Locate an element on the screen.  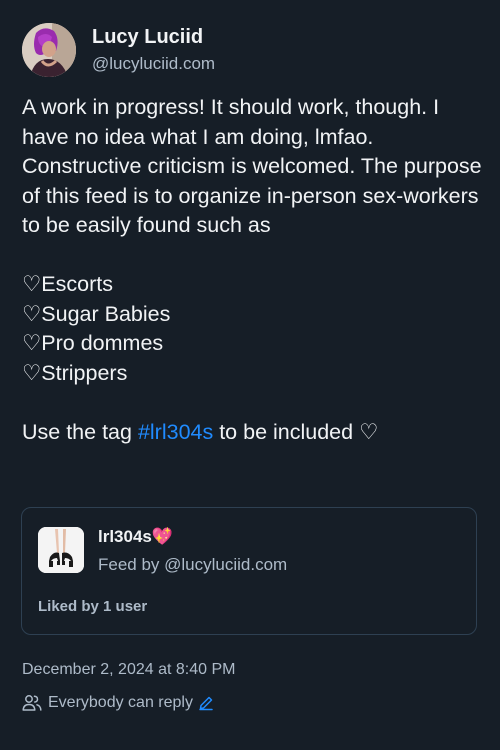
feed-byline: Feed by @lucyluciid.com is located at coordinates (193, 564).